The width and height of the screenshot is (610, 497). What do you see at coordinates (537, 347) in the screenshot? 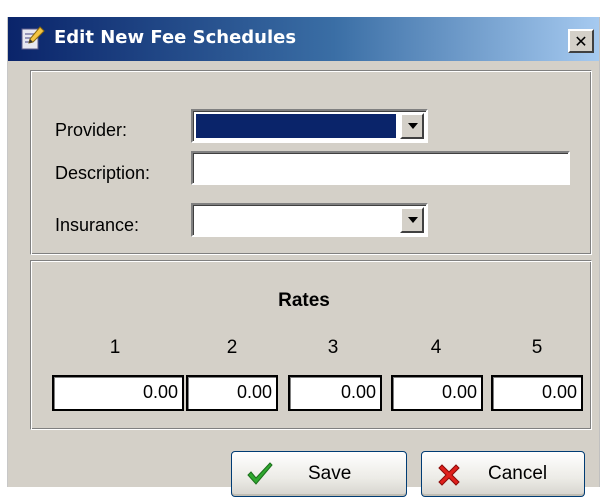
I see `rate-column-number: 5` at bounding box center [537, 347].